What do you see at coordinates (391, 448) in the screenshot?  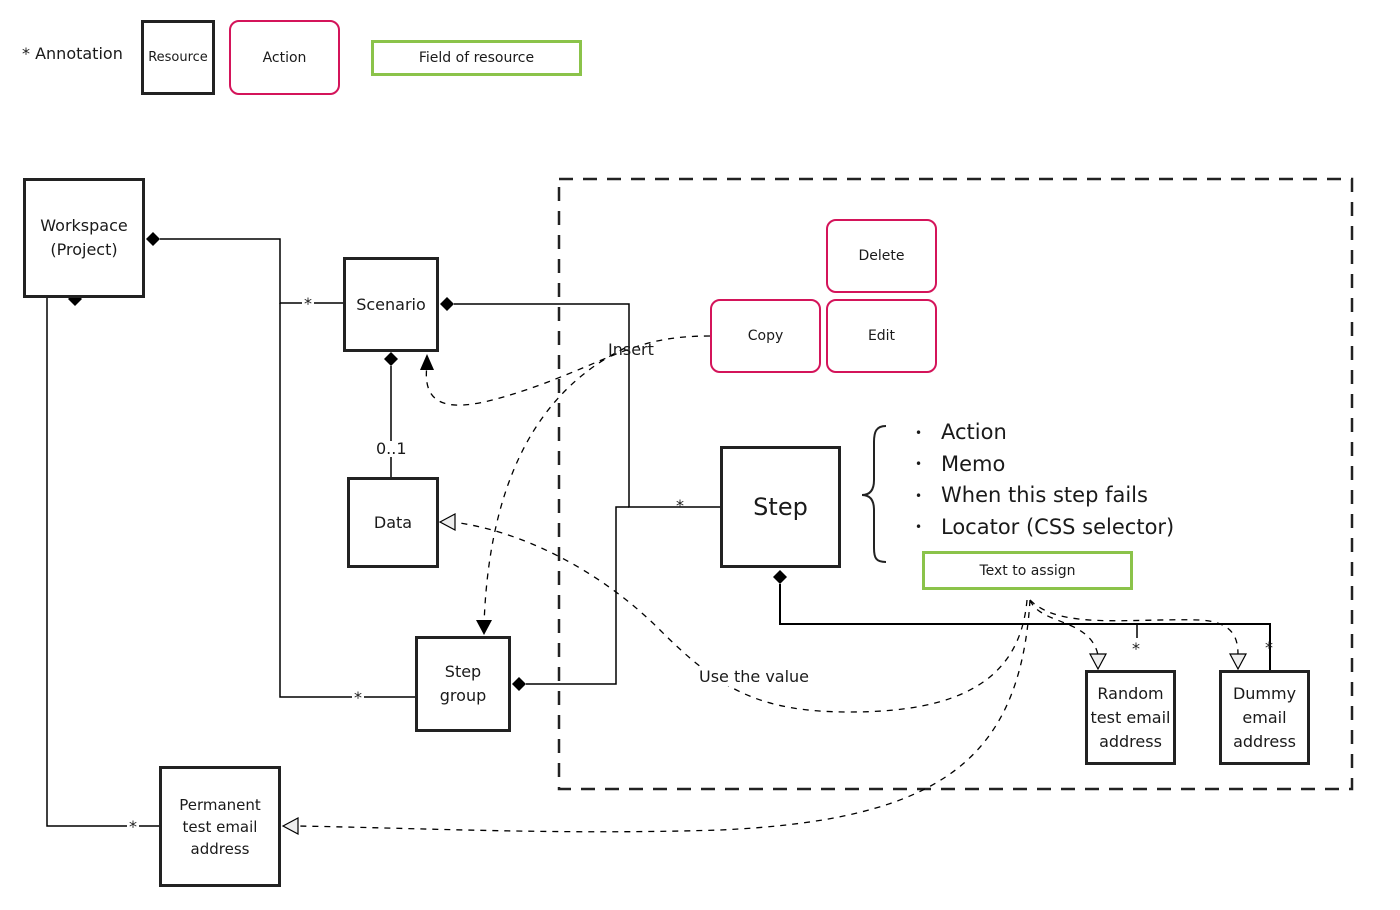 I see `data-multiplicity: 0..1` at bounding box center [391, 448].